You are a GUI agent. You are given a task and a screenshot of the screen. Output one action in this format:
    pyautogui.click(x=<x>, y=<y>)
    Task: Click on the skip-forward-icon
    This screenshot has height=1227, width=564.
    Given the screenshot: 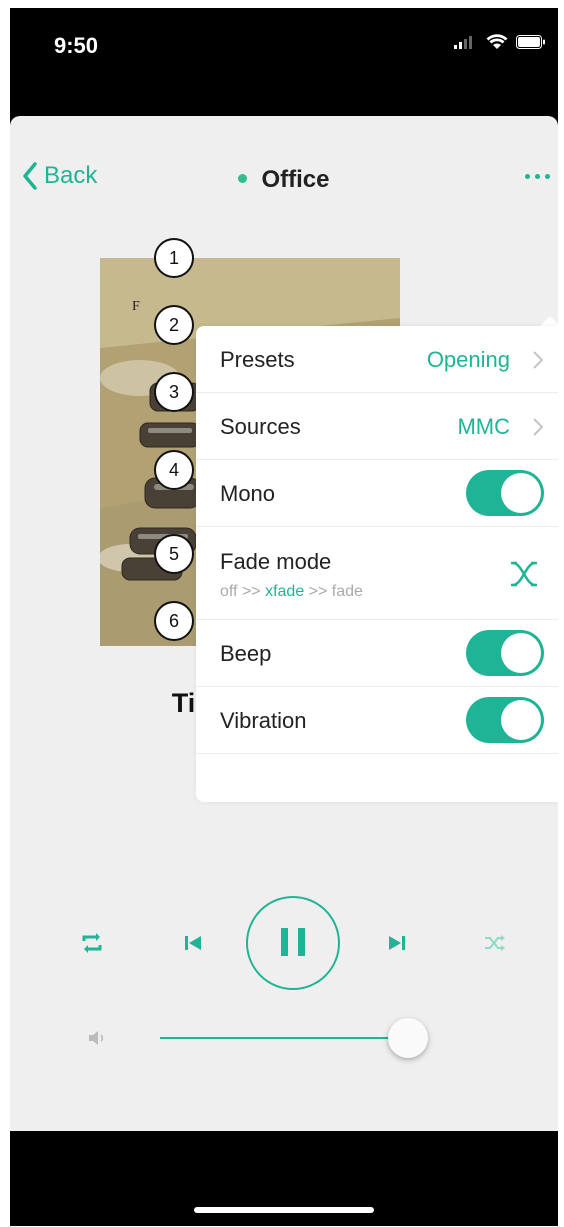 What is the action you would take?
    pyautogui.click(x=397, y=943)
    